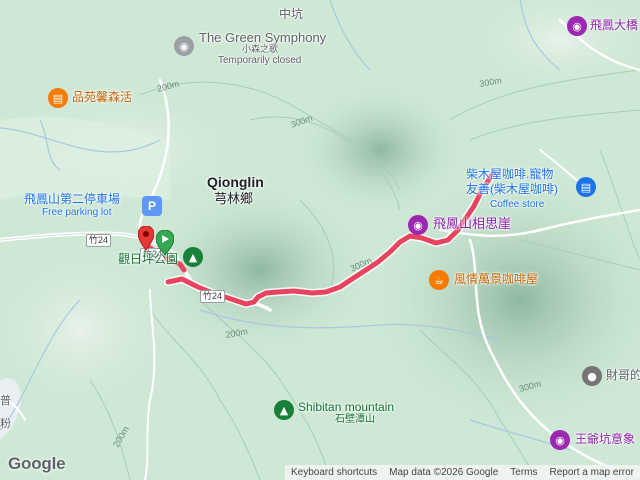 The image size is (640, 480). What do you see at coordinates (444, 472) in the screenshot?
I see `map-data-text: Map data ©2026 Google` at bounding box center [444, 472].